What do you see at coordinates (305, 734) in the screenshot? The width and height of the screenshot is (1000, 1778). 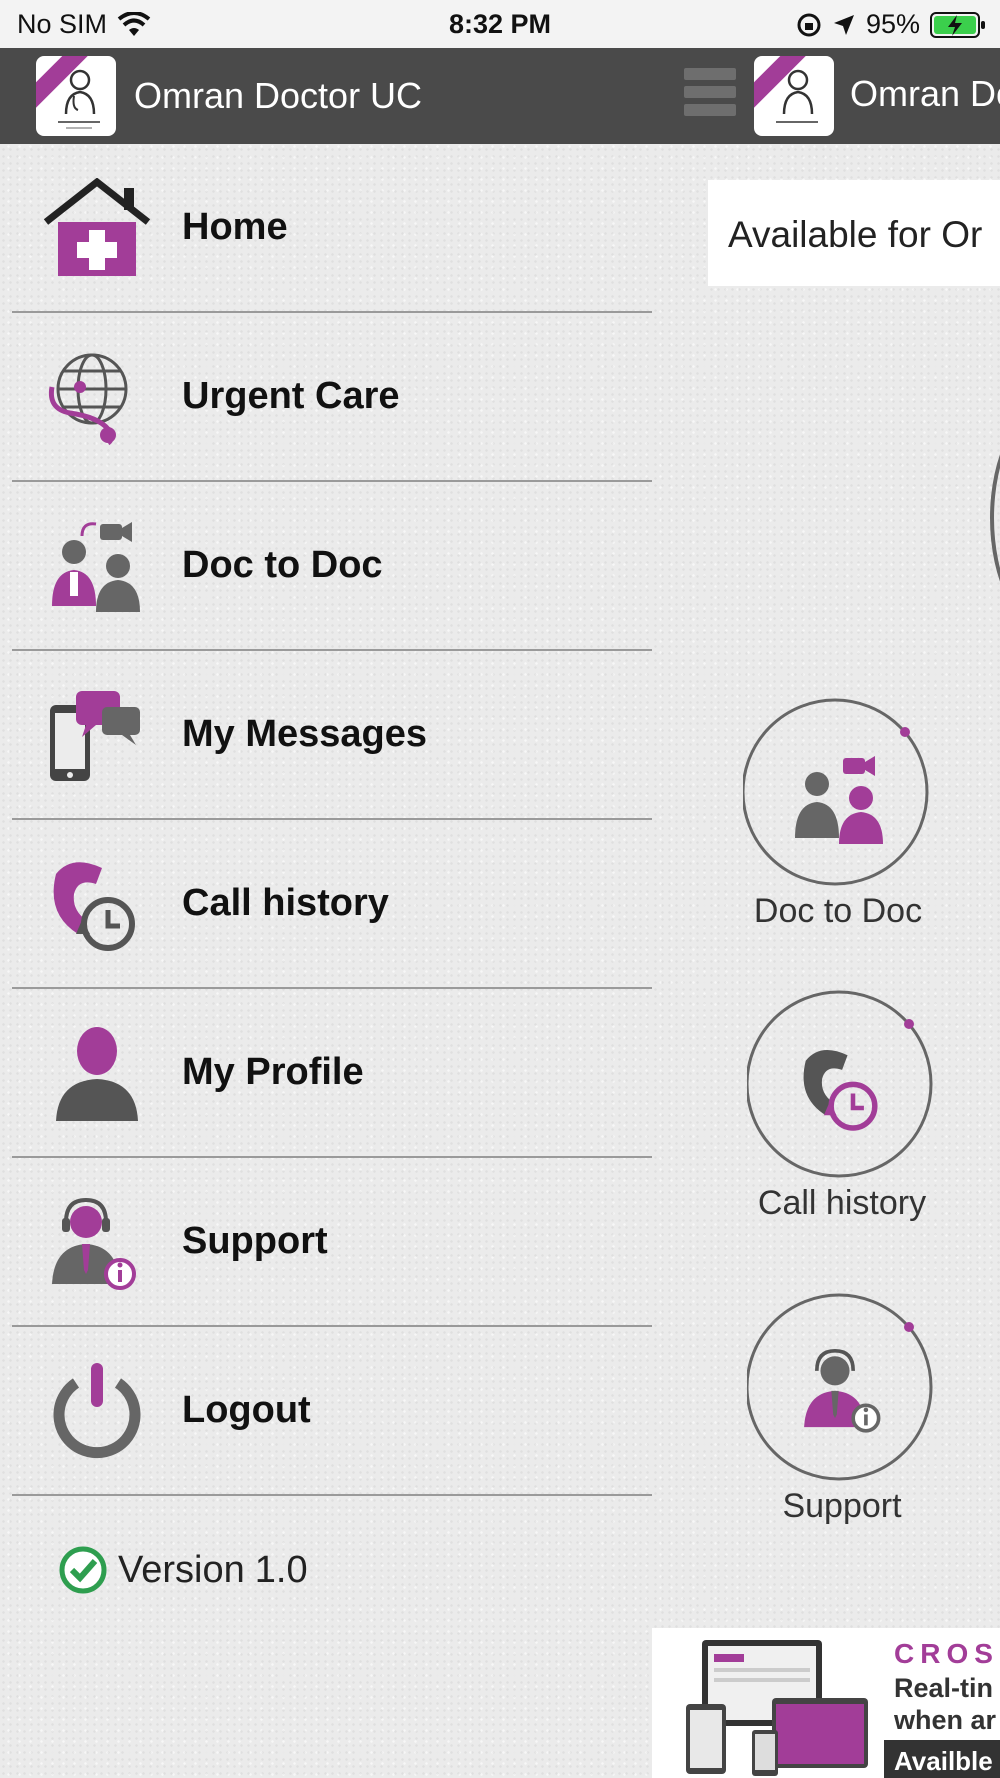 I see `menu-label-my-messages: My Messages` at bounding box center [305, 734].